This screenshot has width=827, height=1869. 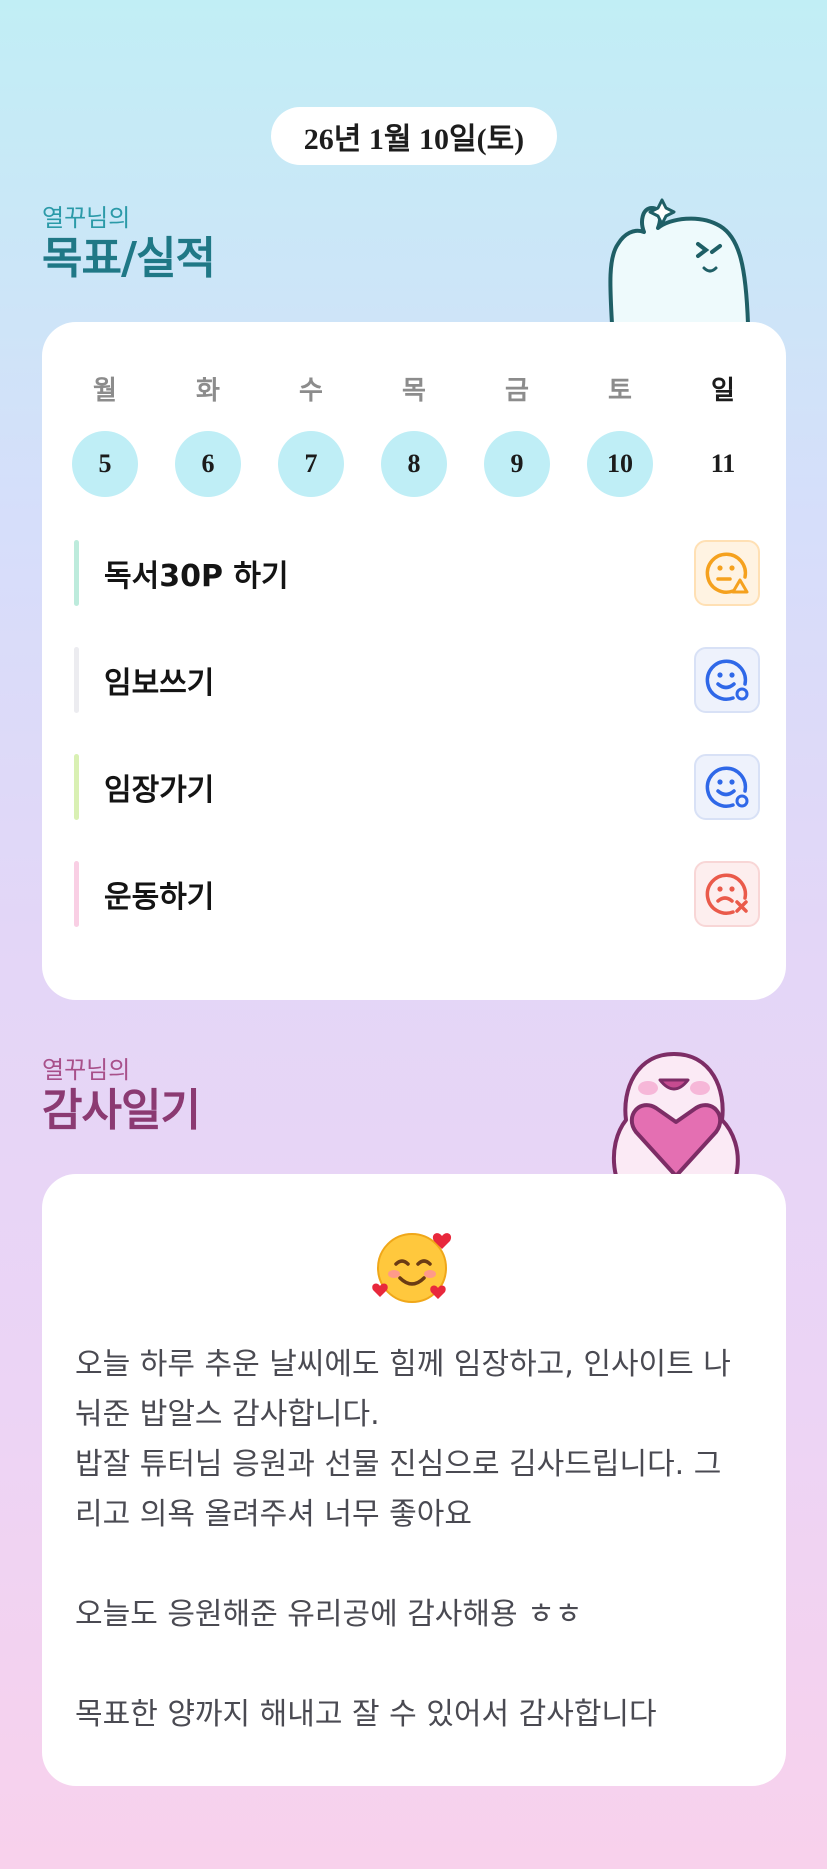 I want to click on date-cell-completed: 6, so click(x=208, y=464).